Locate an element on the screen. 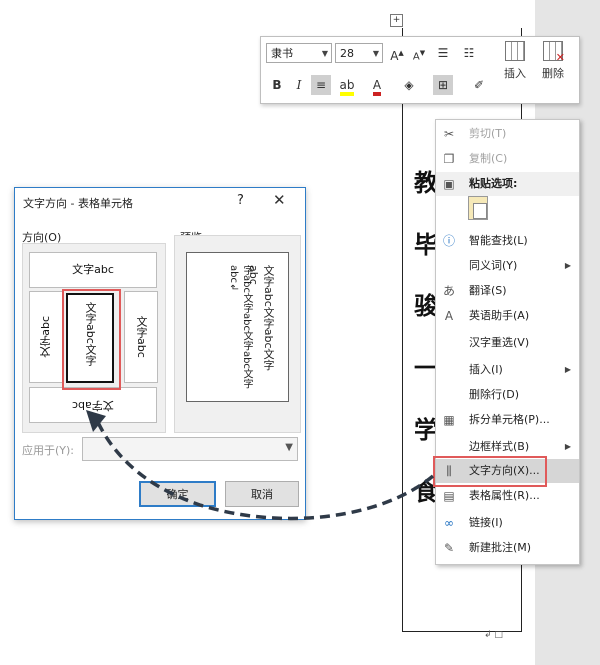 The image size is (600, 665). insert-button: 插入 is located at coordinates (515, 61).